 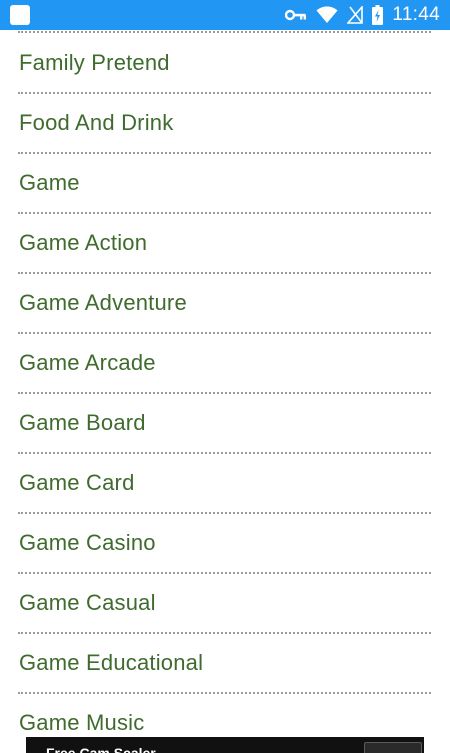 I want to click on list-item: Game Casual, so click(x=225, y=603).